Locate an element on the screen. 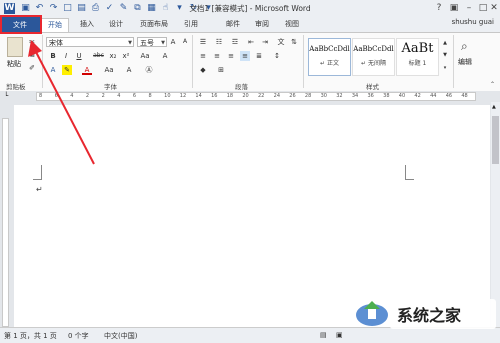 The image size is (500, 343). multilevel-list-icon: ☲ is located at coordinates (235, 42).